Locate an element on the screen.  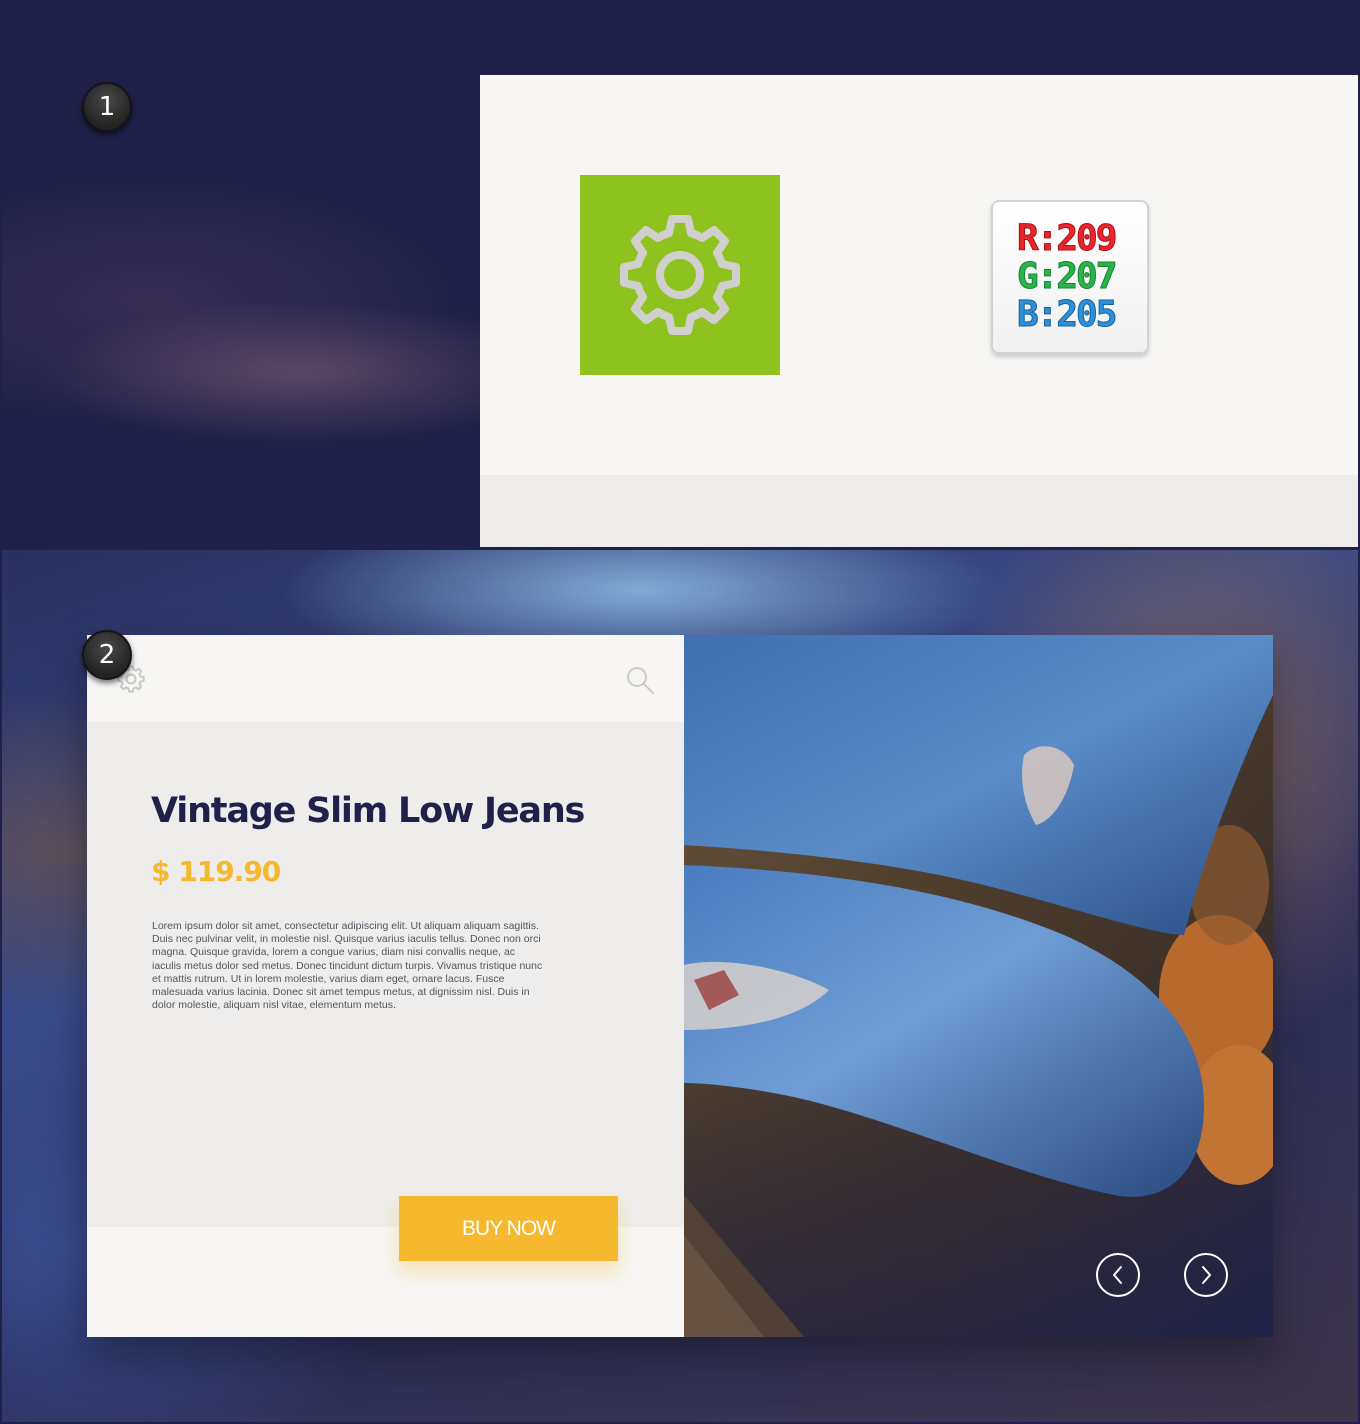
rgb-value-card: R:209 G:207 B:205 is located at coordinates (1070, 277).